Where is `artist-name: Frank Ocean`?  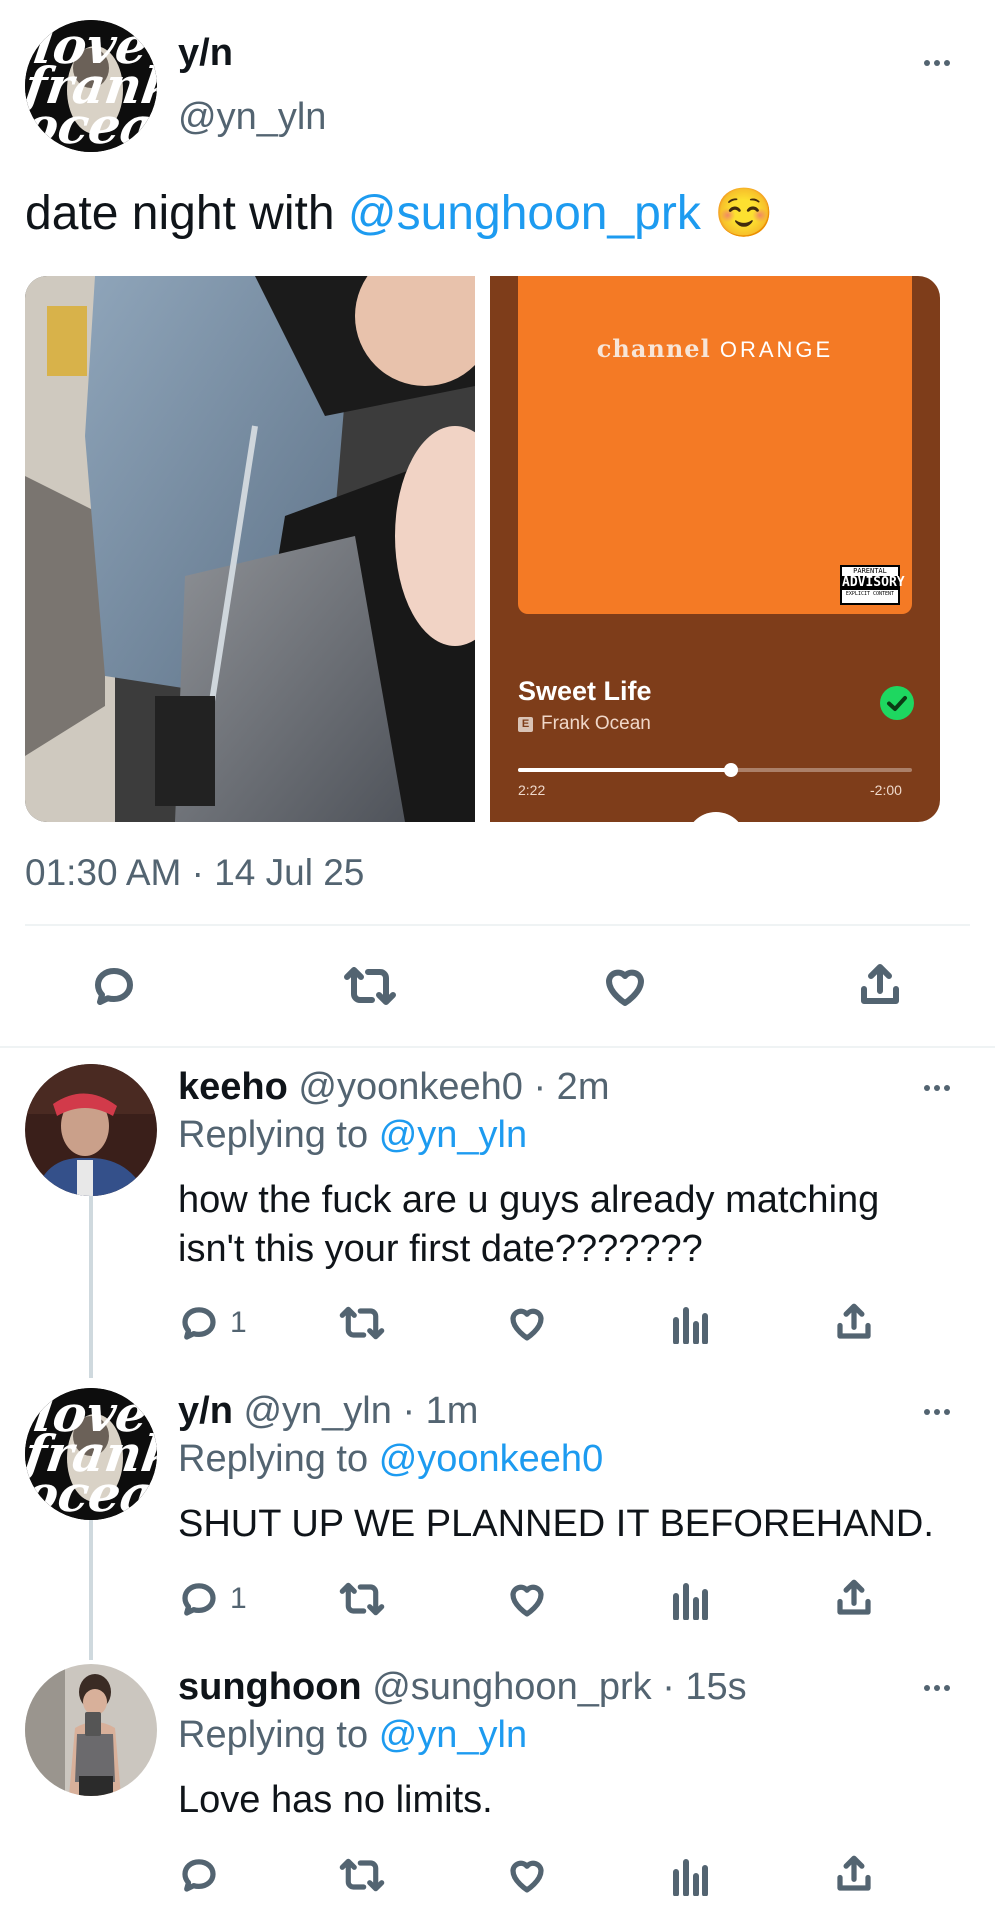
artist-name: Frank Ocean is located at coordinates (596, 723).